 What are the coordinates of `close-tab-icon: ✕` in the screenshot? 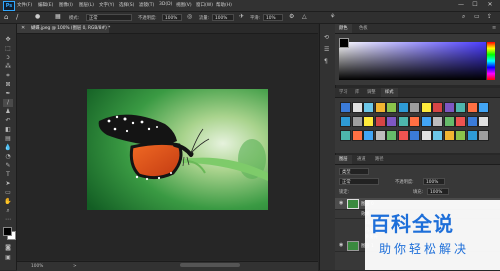 It's located at (23, 28).